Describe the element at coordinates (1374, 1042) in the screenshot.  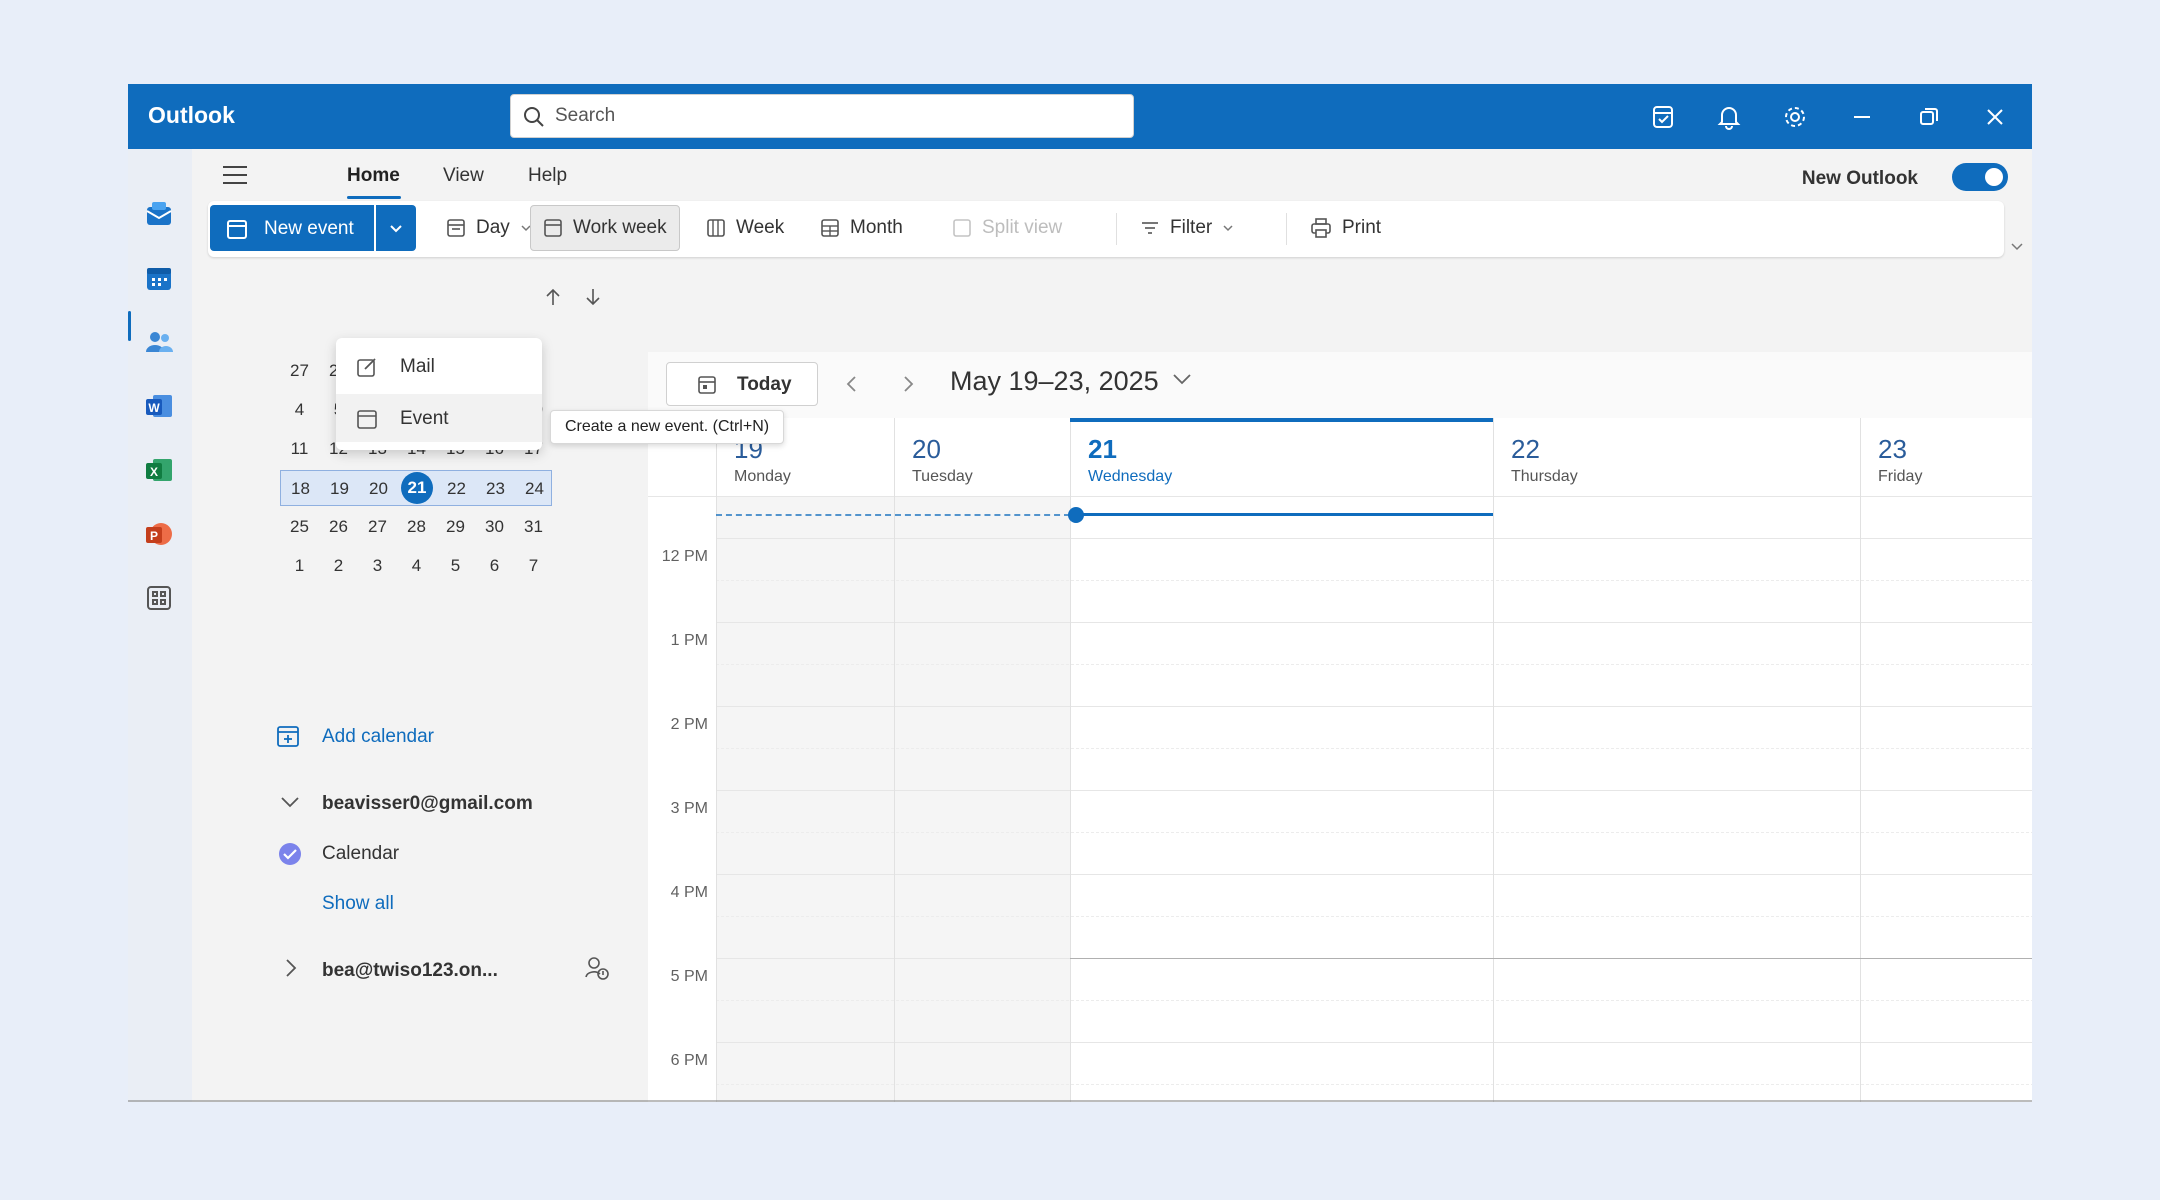
I see `hour-line` at that location.